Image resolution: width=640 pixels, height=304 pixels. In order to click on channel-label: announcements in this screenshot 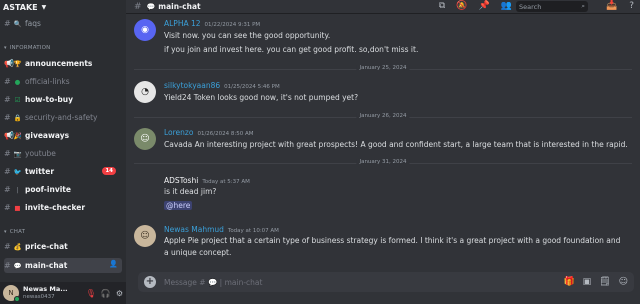, I will do `click(59, 63)`.